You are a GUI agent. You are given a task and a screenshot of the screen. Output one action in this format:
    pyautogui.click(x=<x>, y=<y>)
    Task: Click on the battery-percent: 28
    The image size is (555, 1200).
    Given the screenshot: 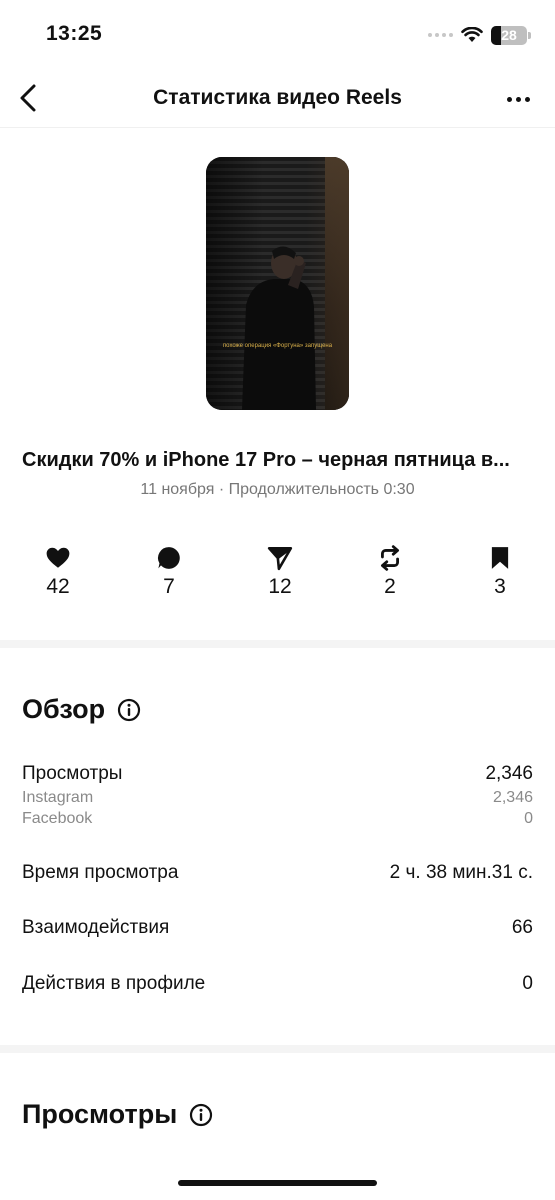 What is the action you would take?
    pyautogui.click(x=509, y=35)
    